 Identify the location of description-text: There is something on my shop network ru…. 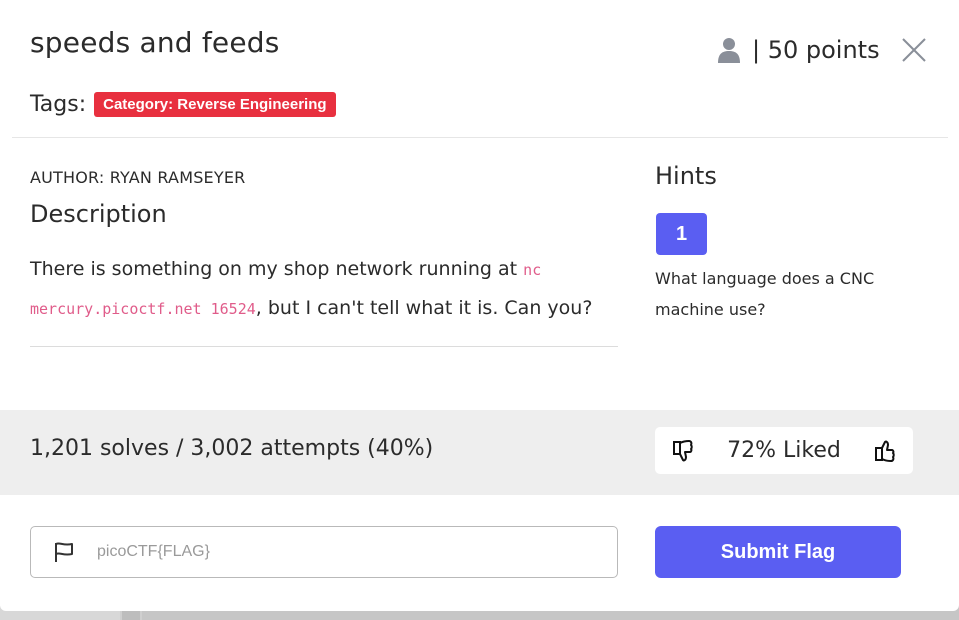
(325, 289).